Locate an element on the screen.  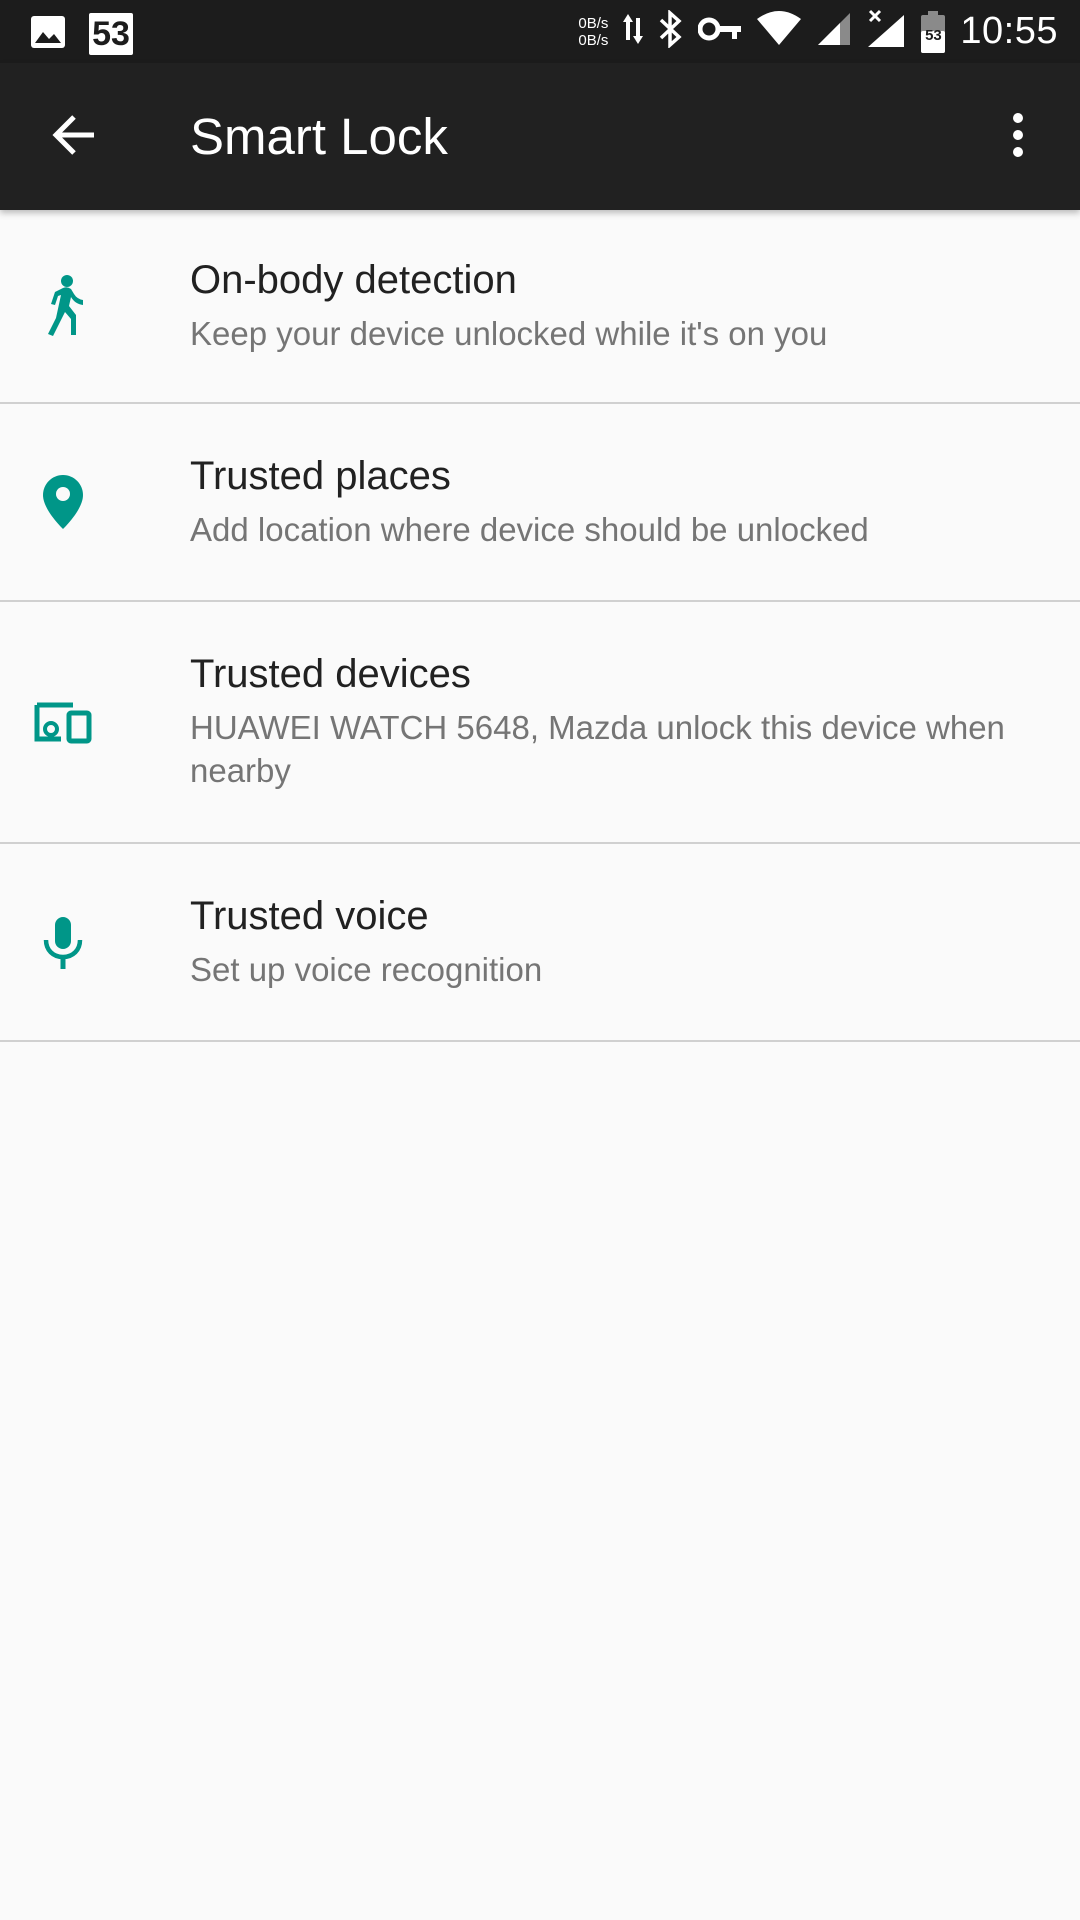
bluetooth-icon is located at coordinates (671, 31).